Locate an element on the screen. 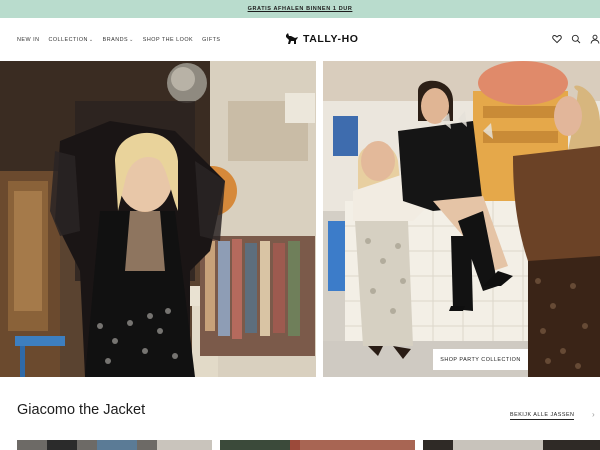 The height and width of the screenshot is (450, 600). nav-item-label: SHOP THE LOOK is located at coordinates (168, 39).